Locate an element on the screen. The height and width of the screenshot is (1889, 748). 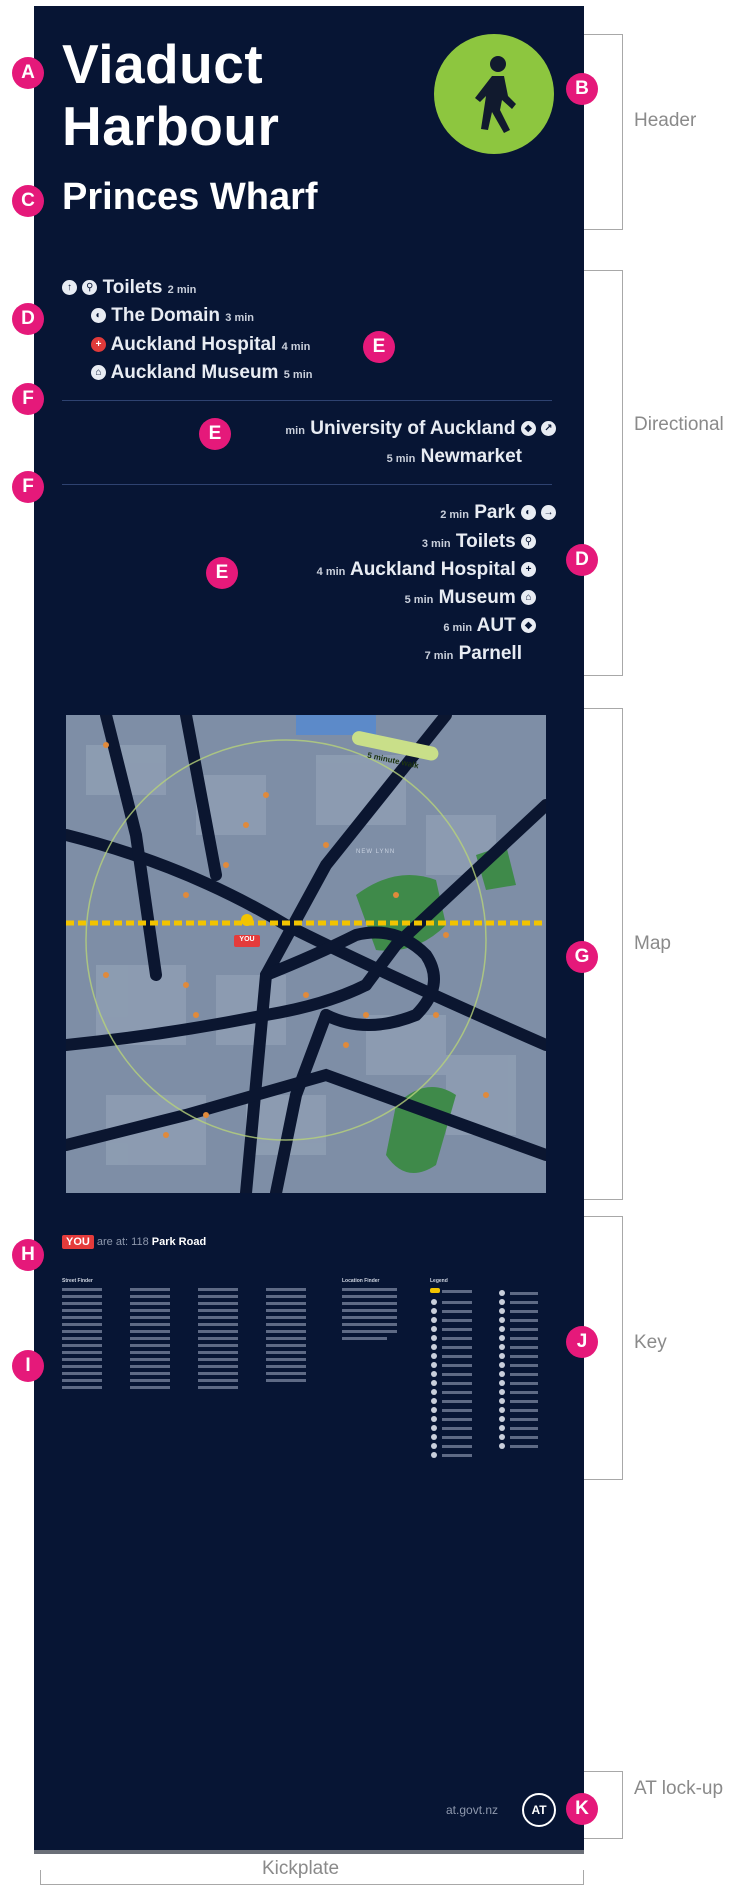
direction-park: 2 min Park ◐ → is located at coordinates (498, 513).